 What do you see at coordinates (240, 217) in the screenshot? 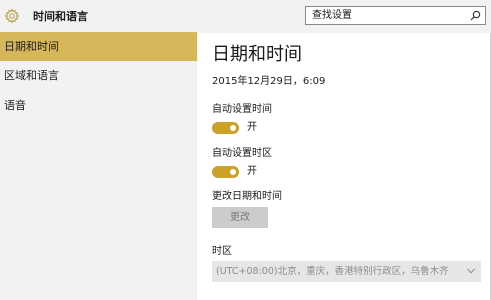
I see `change-button: 更改` at bounding box center [240, 217].